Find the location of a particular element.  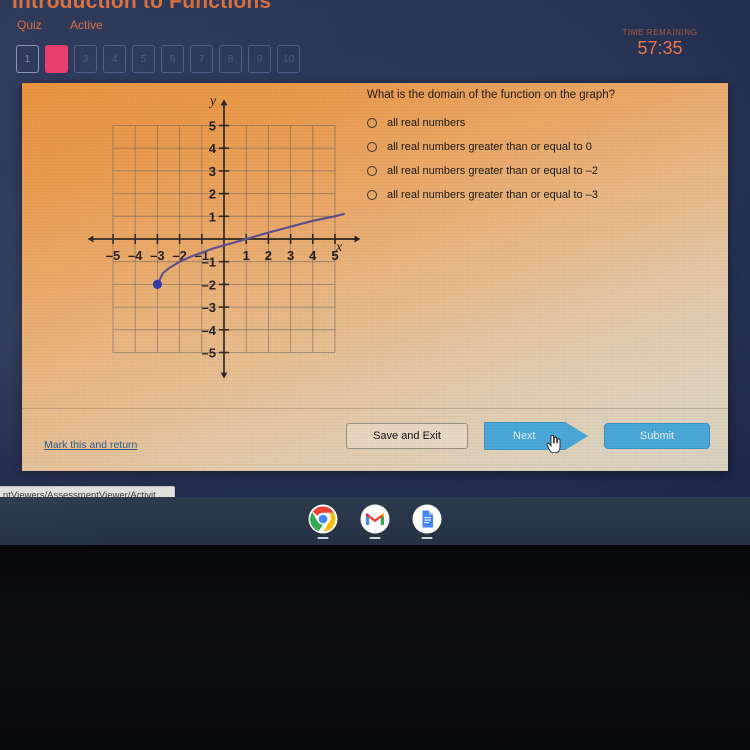

question-tile-1: 1 is located at coordinates (27, 59).